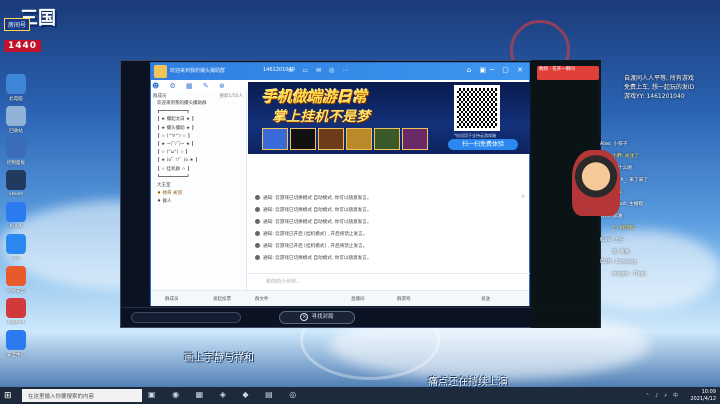 This screenshot has height=404, width=720. What do you see at coordinates (629, 274) in the screenshot?
I see `danmu-comment: dragon - Dogs` at bounding box center [629, 274].